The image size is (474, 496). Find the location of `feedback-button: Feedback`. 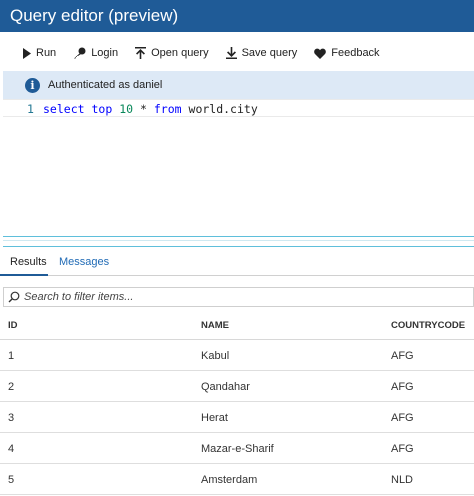

feedback-button: Feedback is located at coordinates (347, 53).